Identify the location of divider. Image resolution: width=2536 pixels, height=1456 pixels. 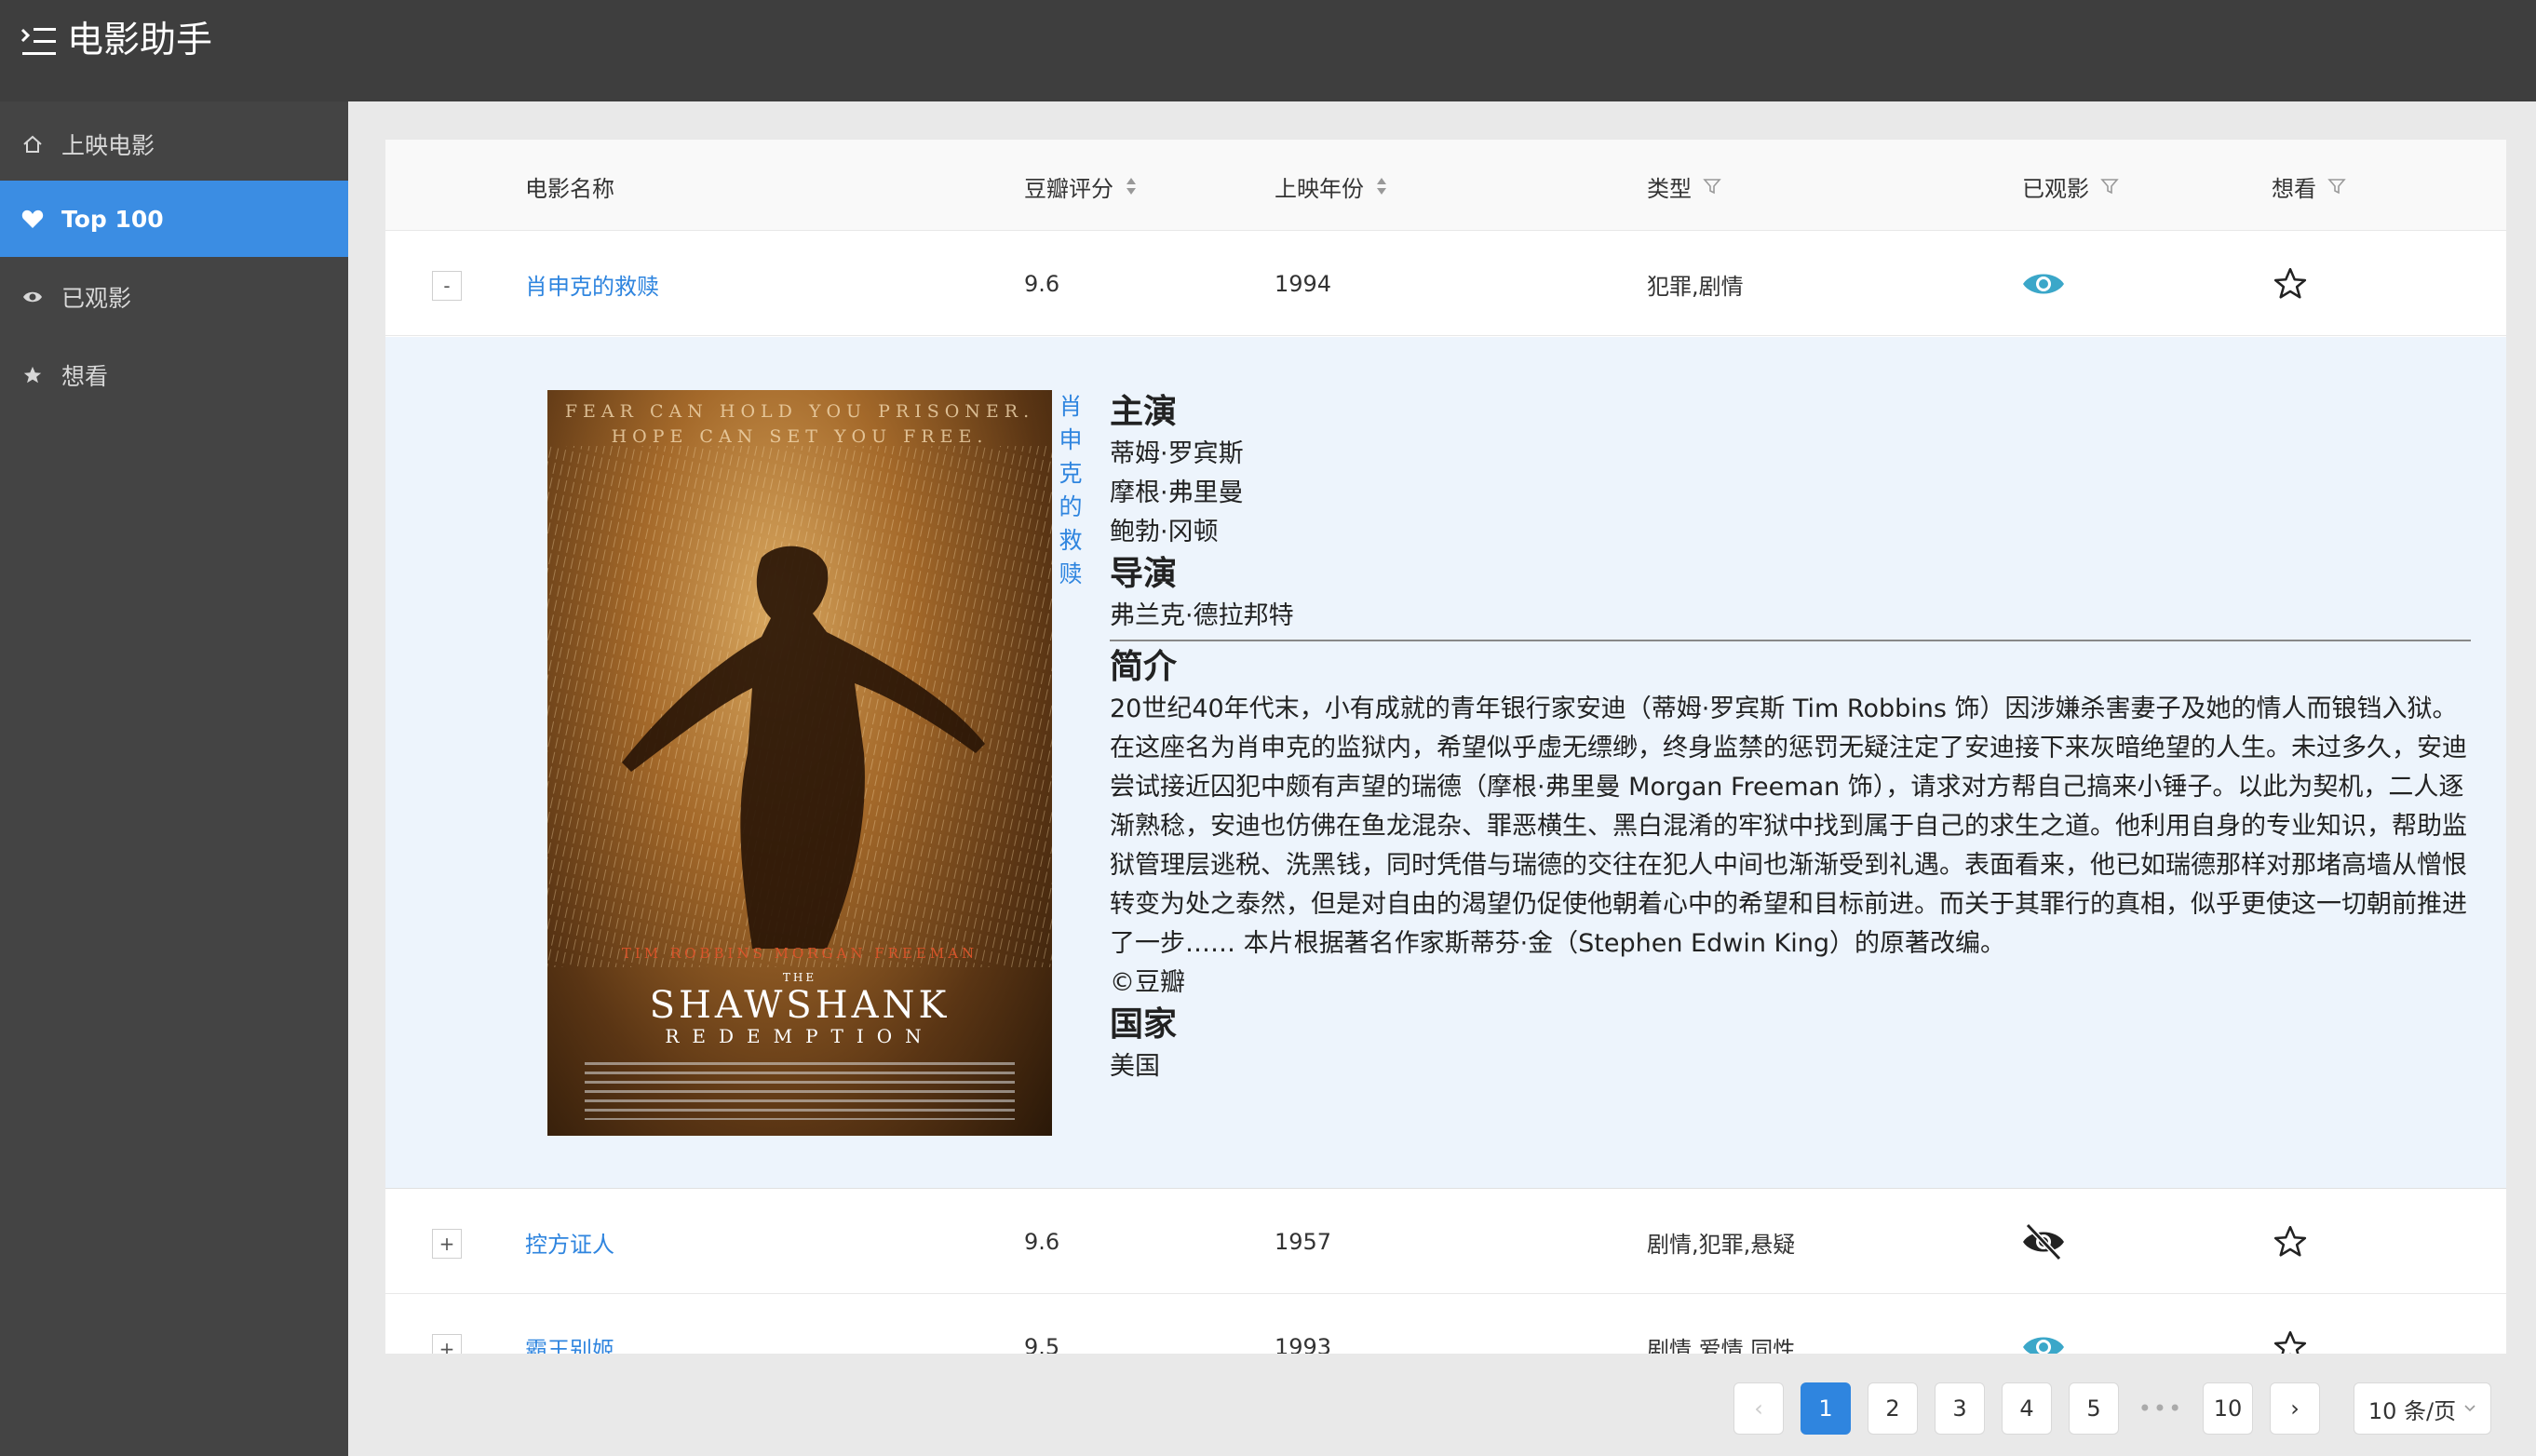
(1790, 640).